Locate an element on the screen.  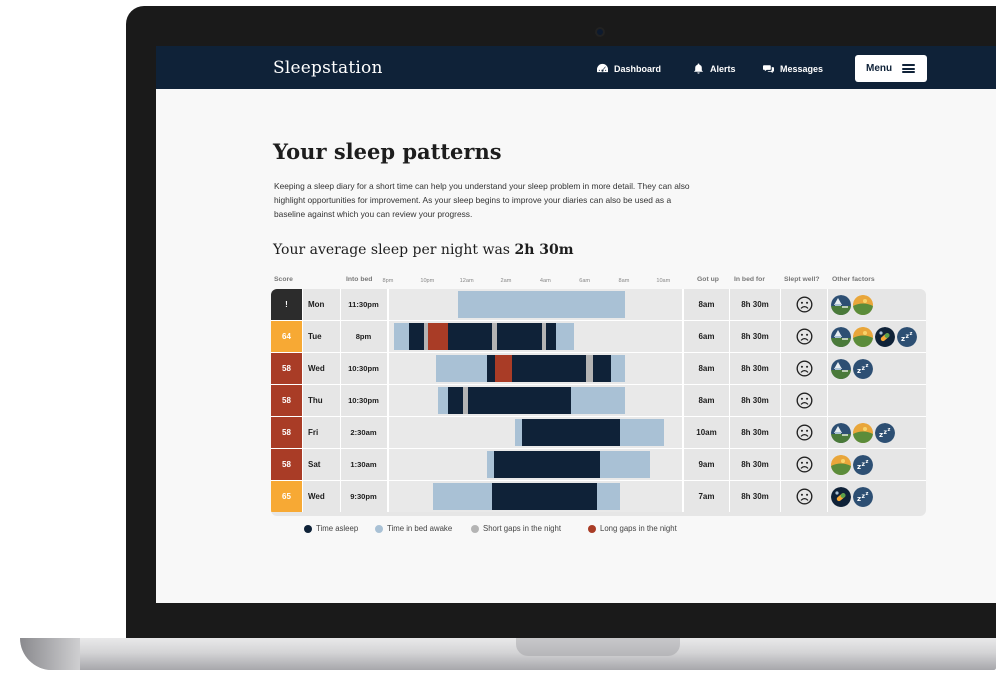
day-label: Thu is located at coordinates (315, 400).